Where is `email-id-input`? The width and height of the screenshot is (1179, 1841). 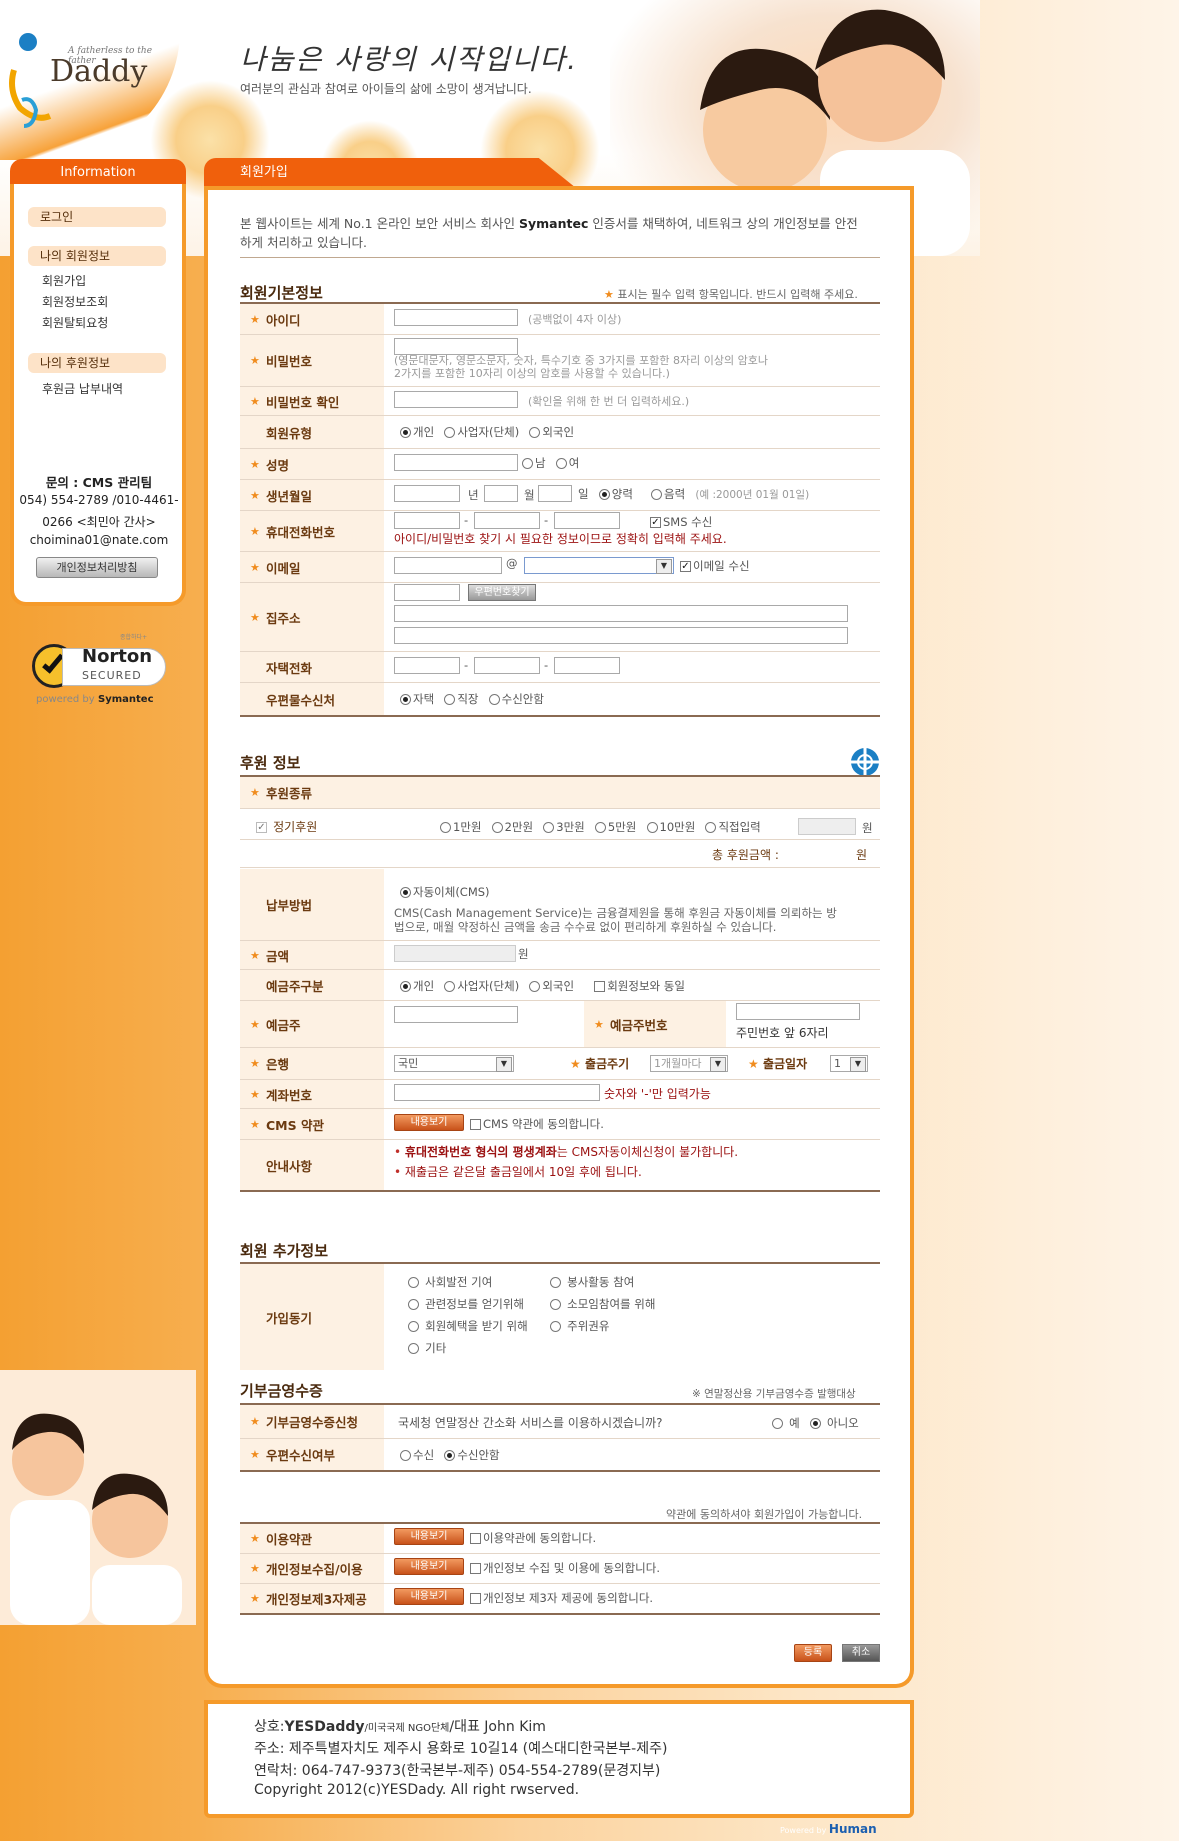 email-id-input is located at coordinates (448, 565).